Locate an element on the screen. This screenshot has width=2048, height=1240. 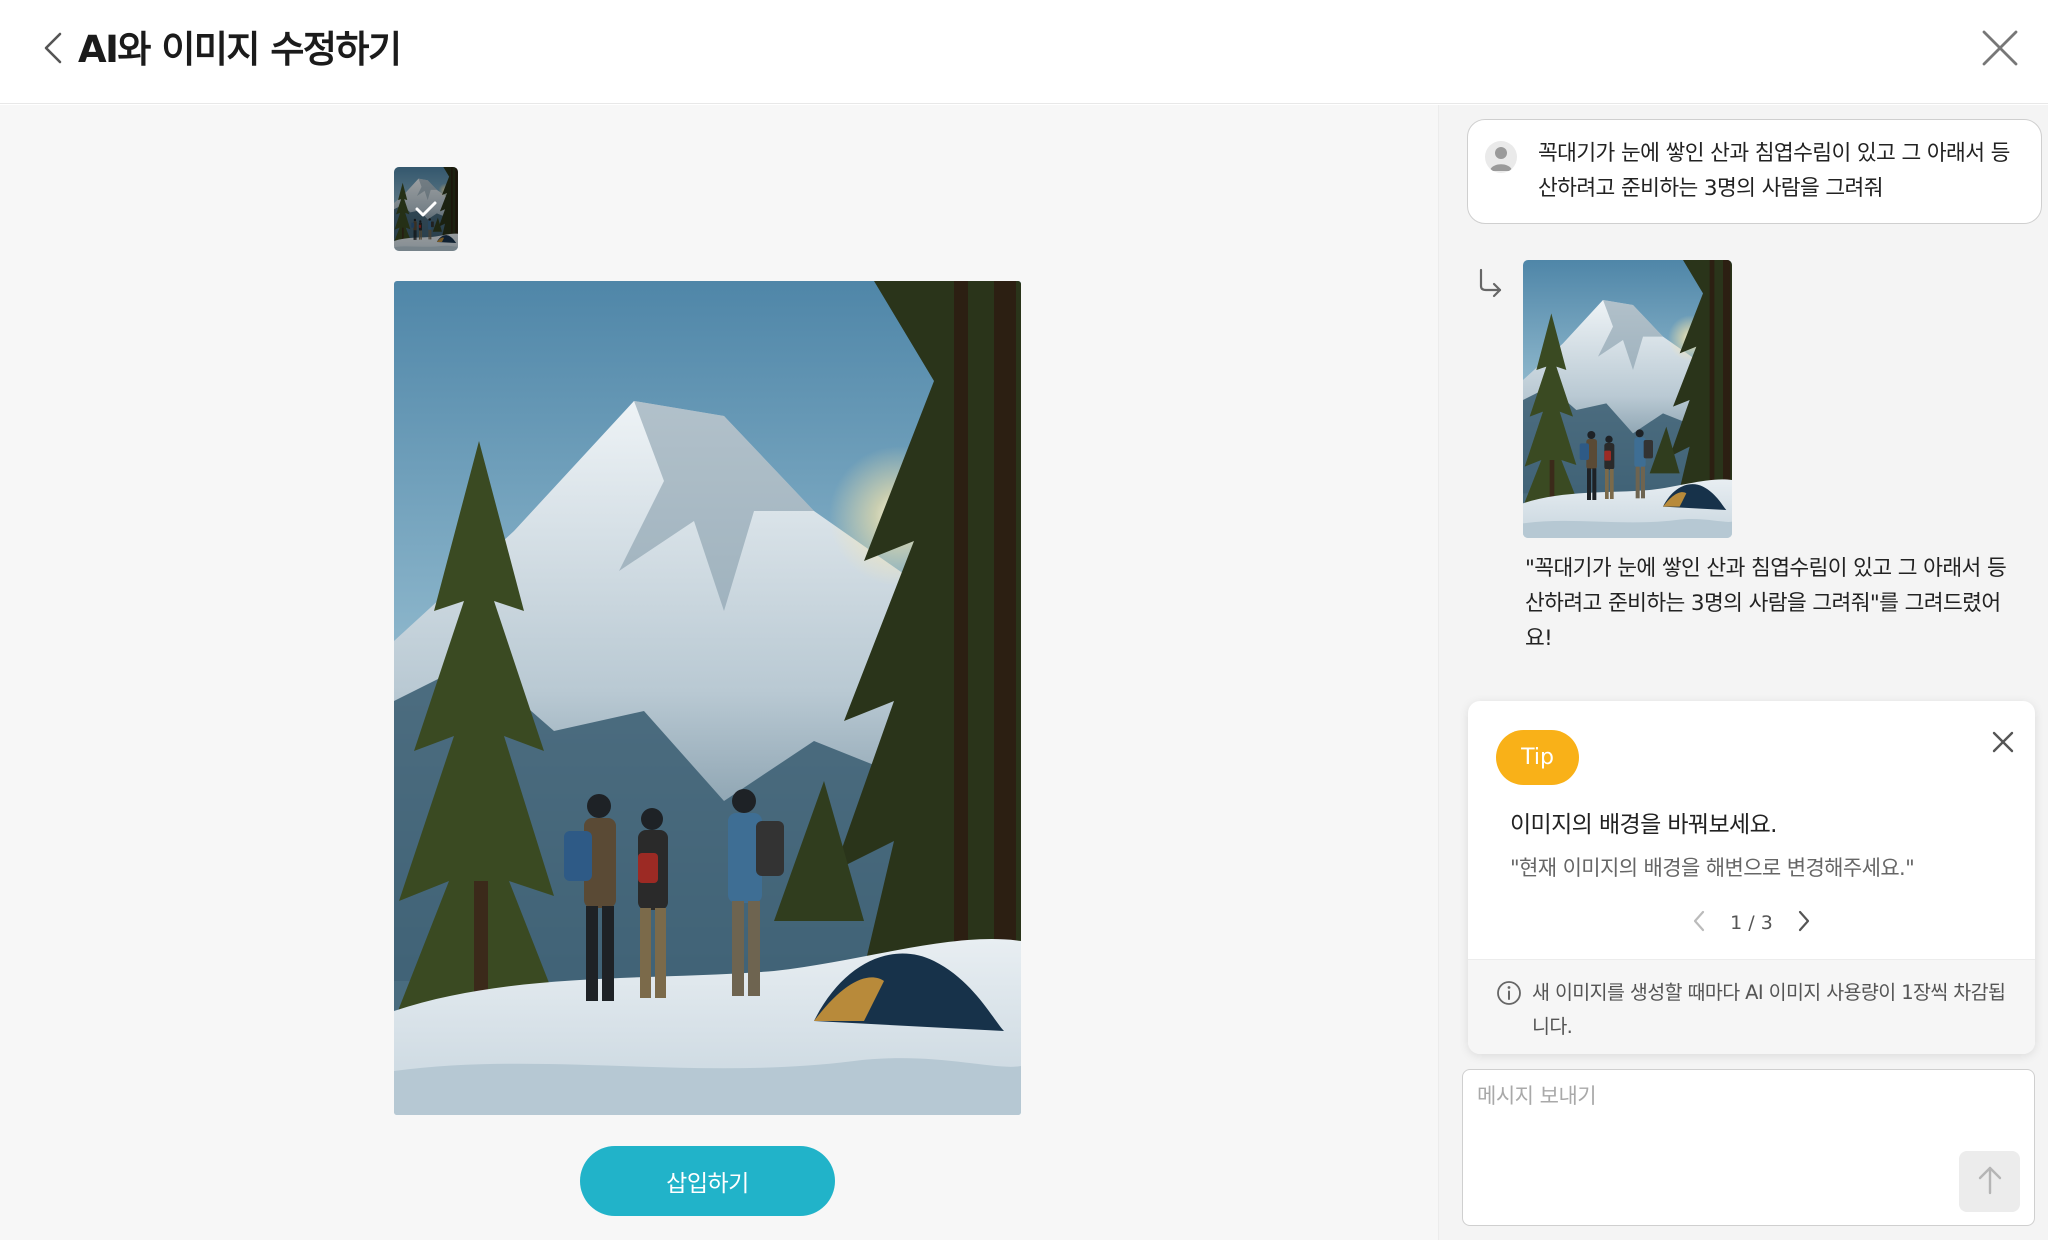
insert-button: 삽입하기 is located at coordinates (707, 1181).